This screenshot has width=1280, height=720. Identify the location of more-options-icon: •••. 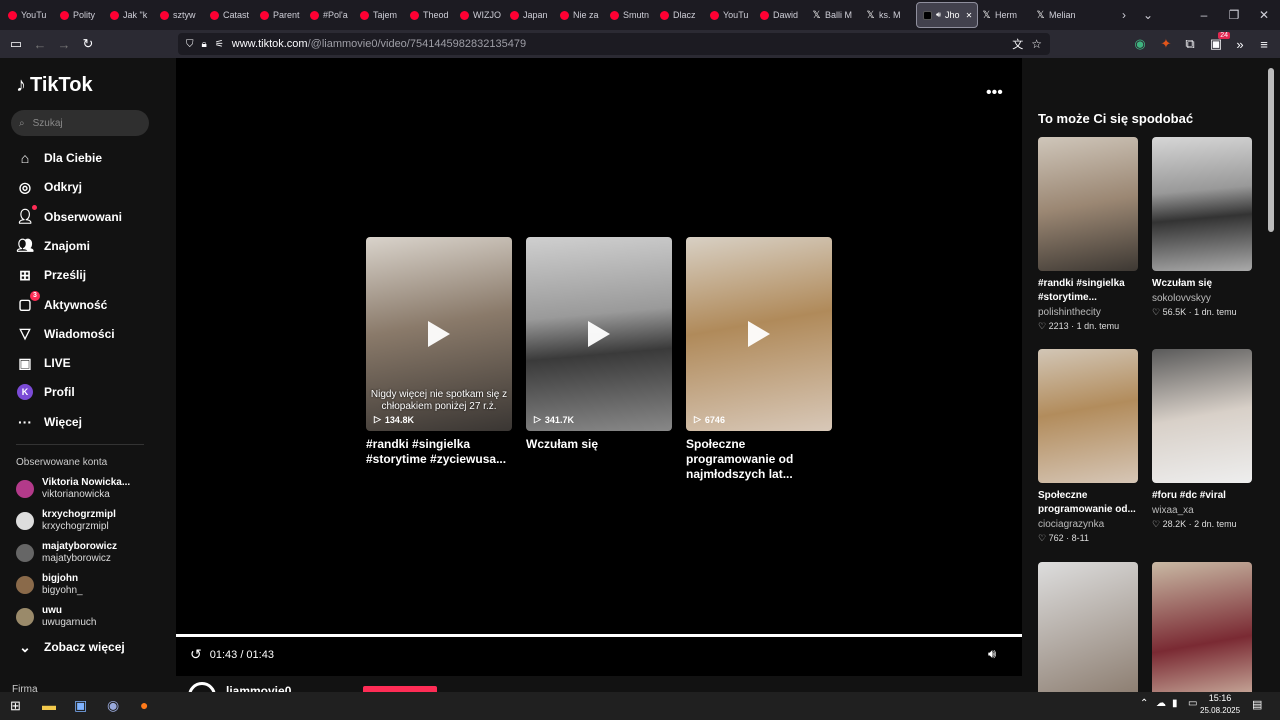
(994, 93).